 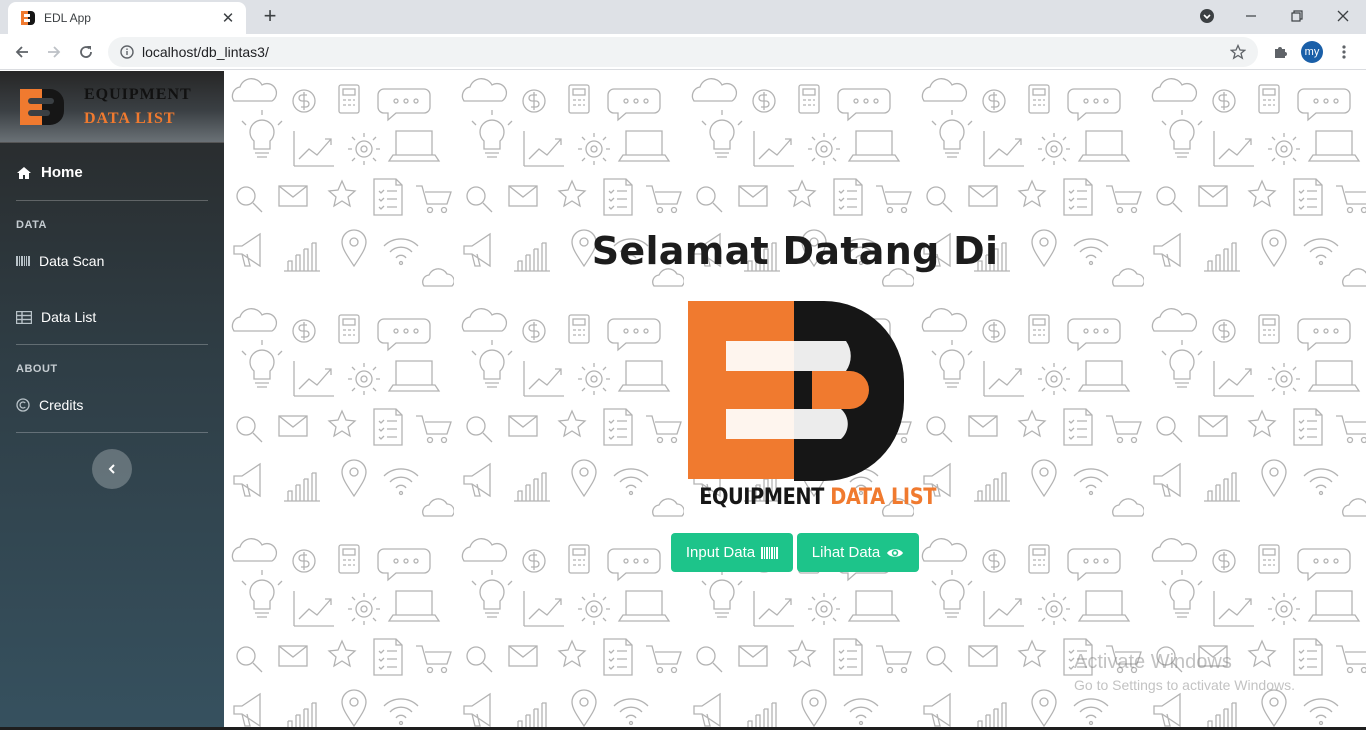 I want to click on close-tab-icon: ✕, so click(x=228, y=18).